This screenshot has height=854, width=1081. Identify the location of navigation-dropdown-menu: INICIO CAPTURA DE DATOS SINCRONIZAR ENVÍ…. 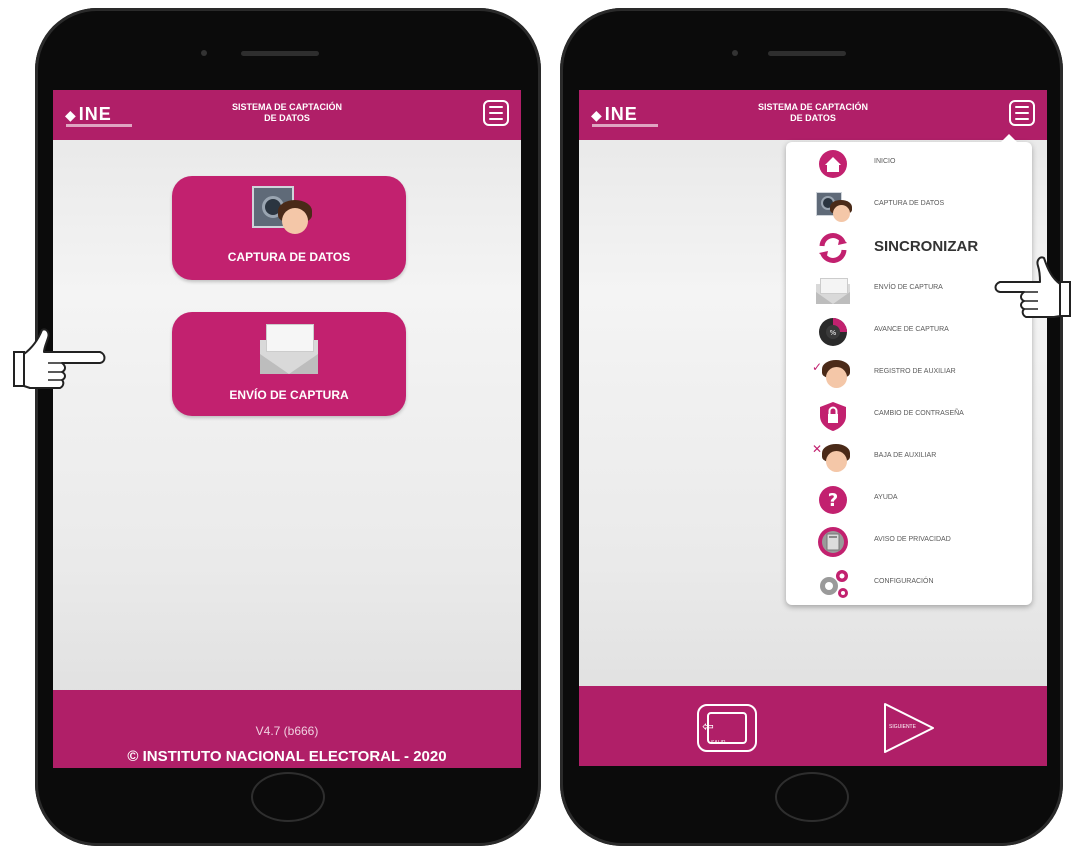
(909, 369).